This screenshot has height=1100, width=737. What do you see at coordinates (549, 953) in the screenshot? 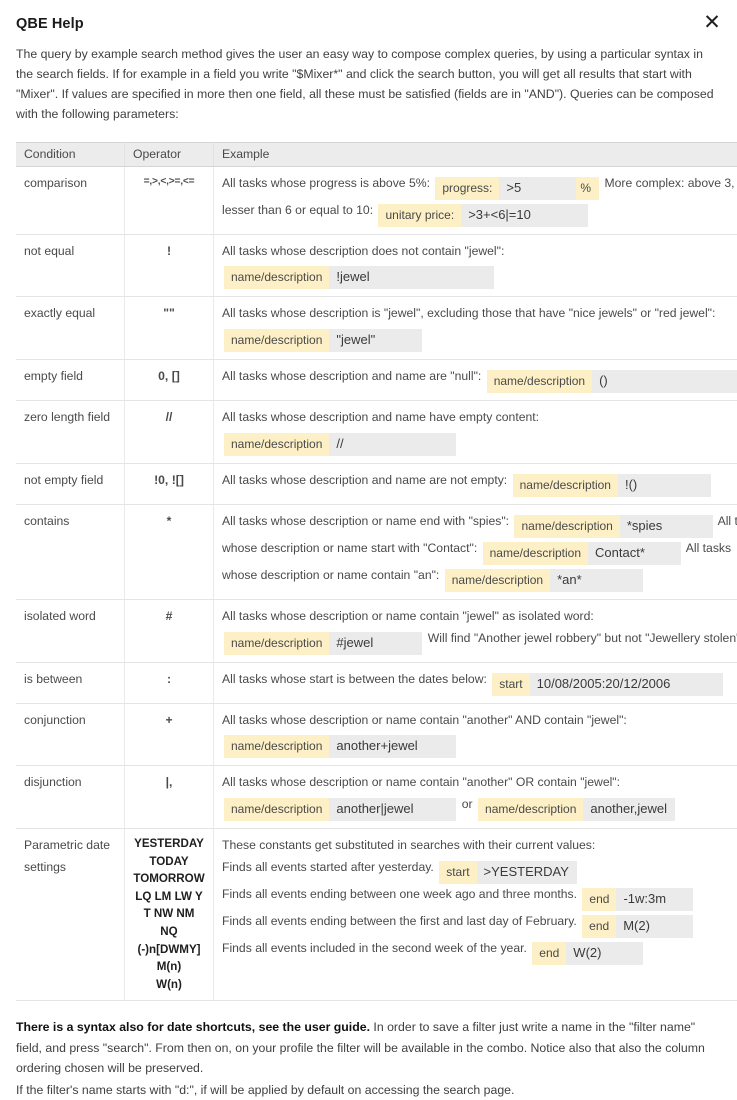
I see `field-label: end` at bounding box center [549, 953].